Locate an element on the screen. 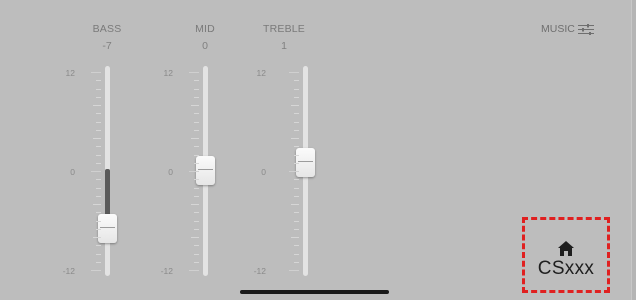 This screenshot has width=636, height=300. sound-mode-button: MUSIC is located at coordinates (567, 29).